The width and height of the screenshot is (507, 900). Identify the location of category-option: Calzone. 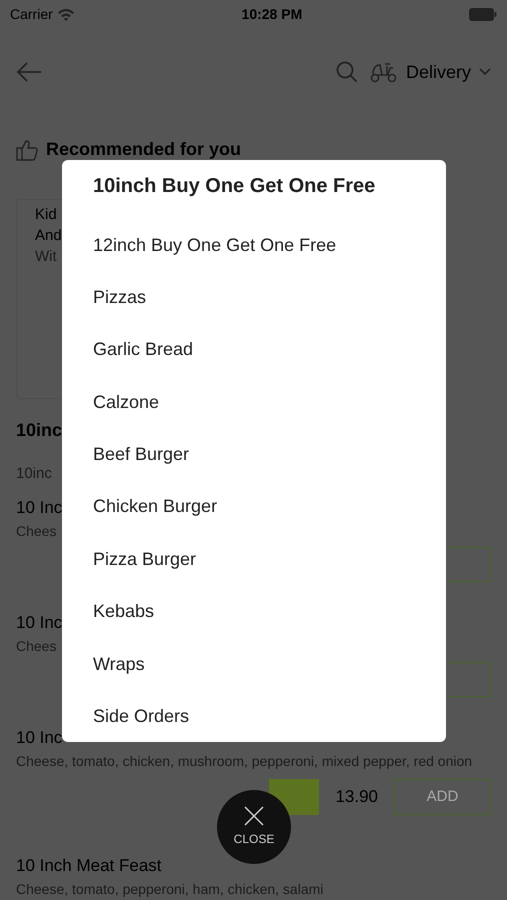
(126, 402).